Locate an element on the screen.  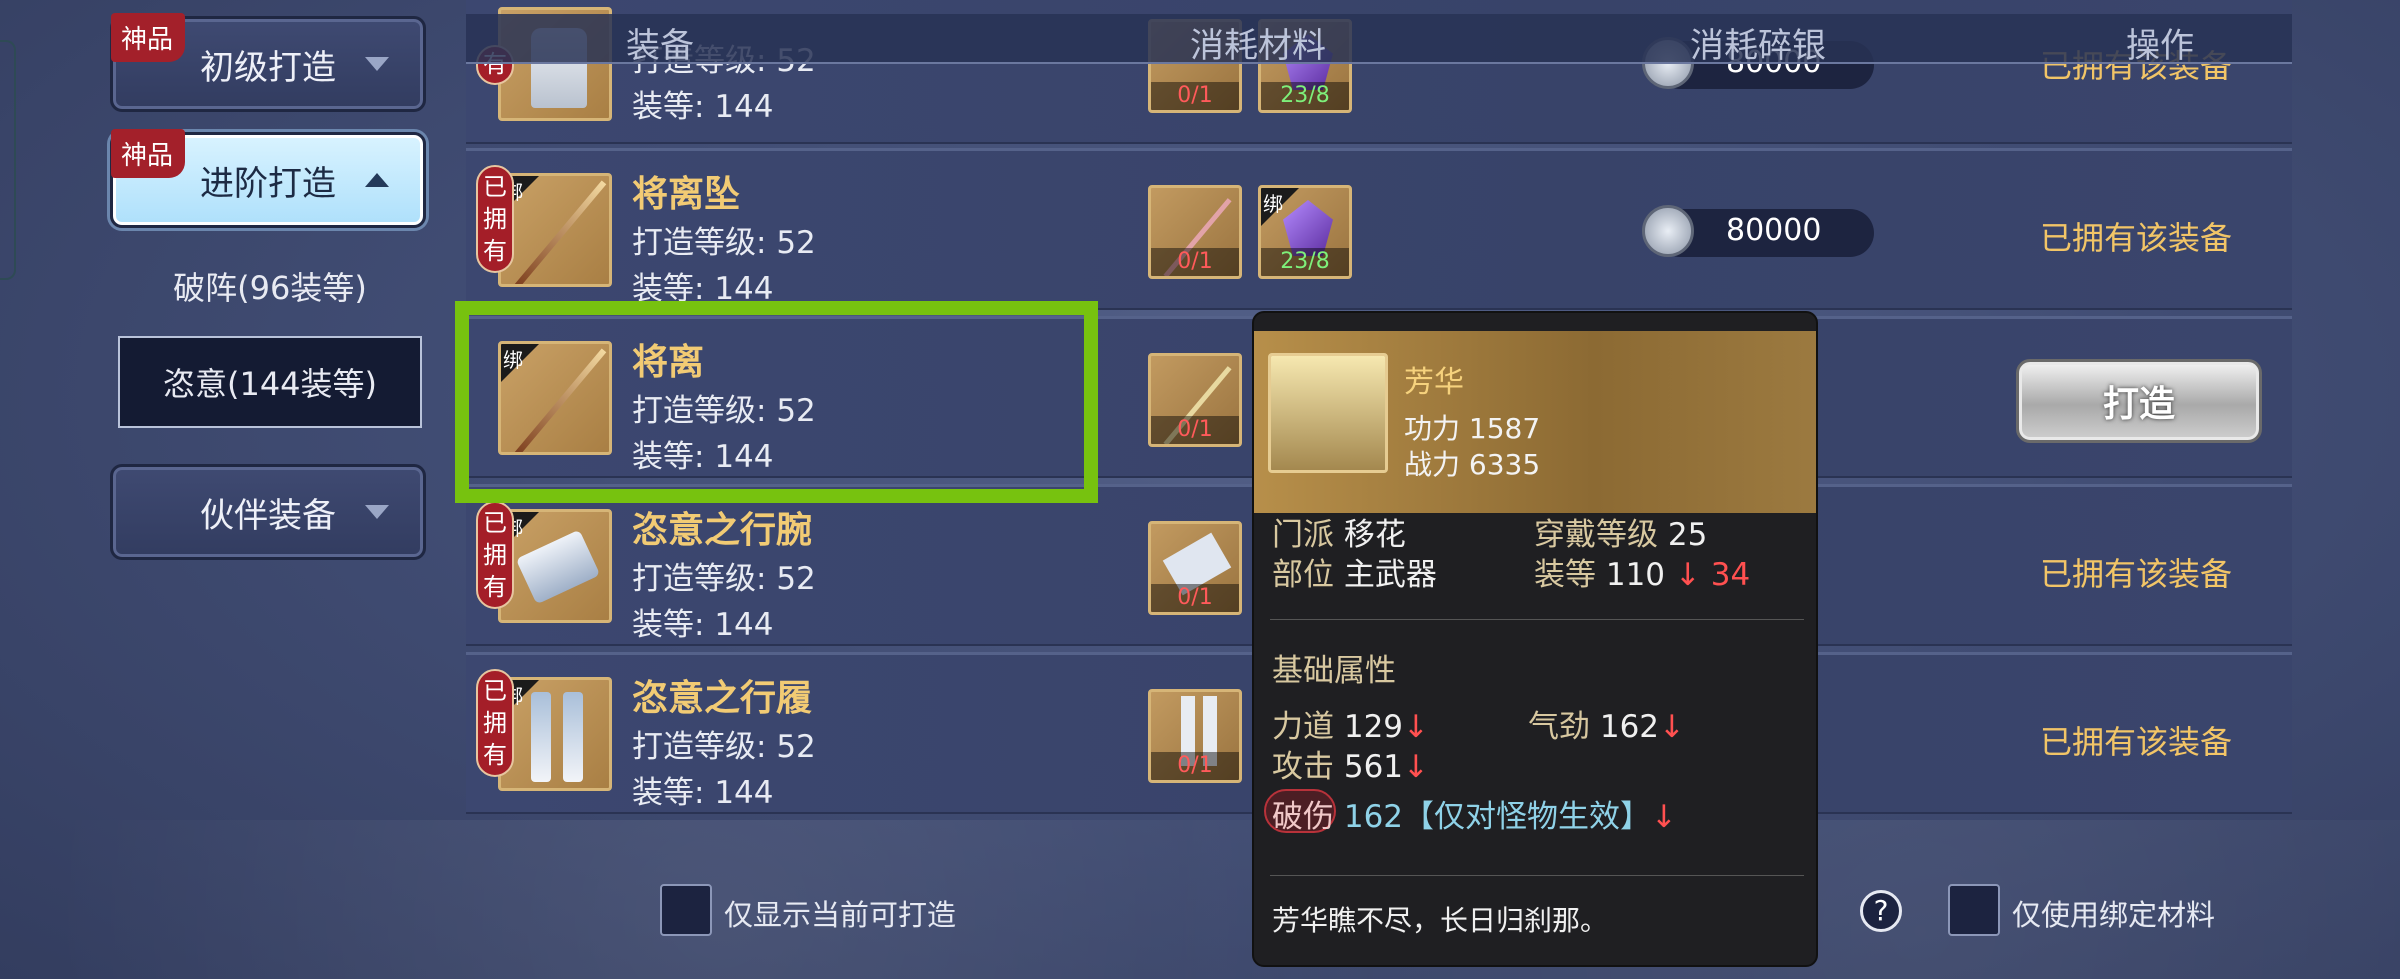
sub-category-ziyi: 恣意(144装等) is located at coordinates (270, 382).